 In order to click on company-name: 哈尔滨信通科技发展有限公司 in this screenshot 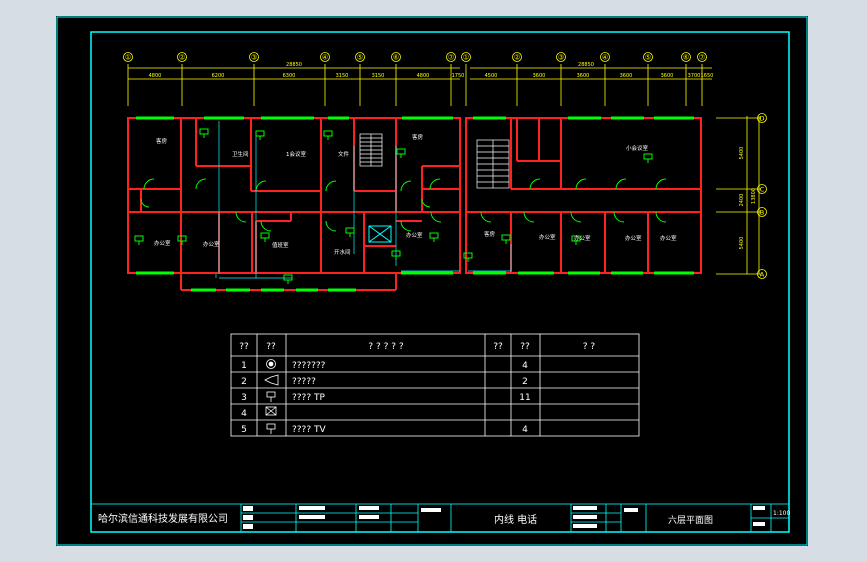, I will do `click(163, 518)`.